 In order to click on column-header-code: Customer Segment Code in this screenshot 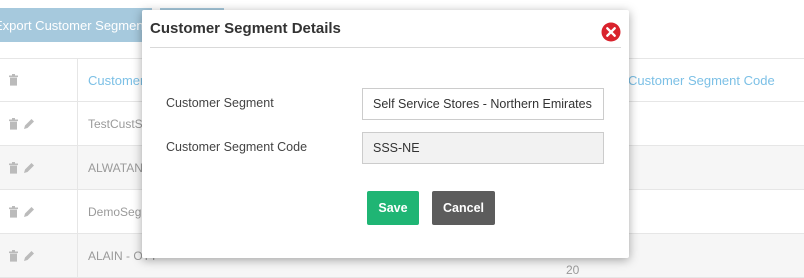, I will do `click(701, 80)`.